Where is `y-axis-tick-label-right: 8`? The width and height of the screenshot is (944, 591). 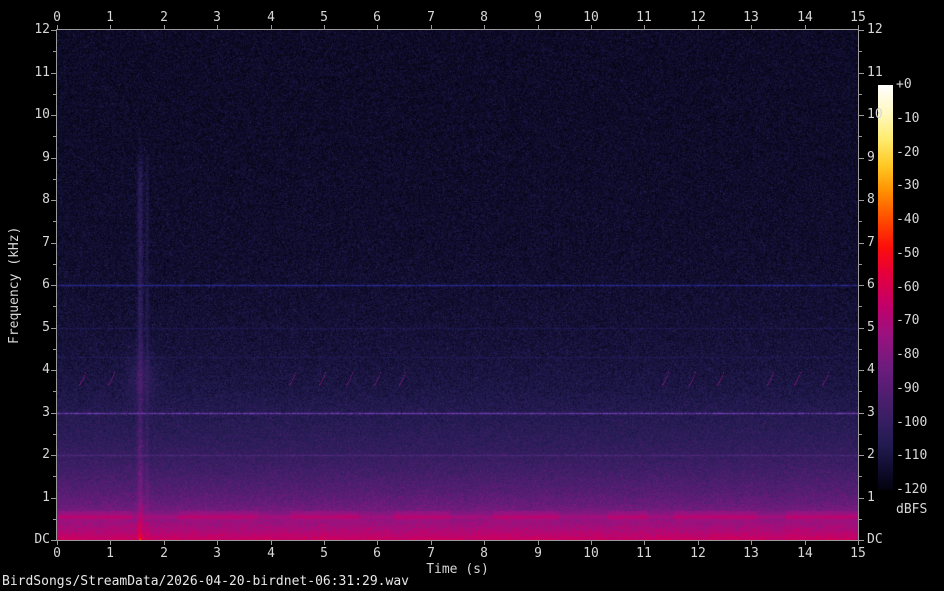 y-axis-tick-label-right: 8 is located at coordinates (871, 199).